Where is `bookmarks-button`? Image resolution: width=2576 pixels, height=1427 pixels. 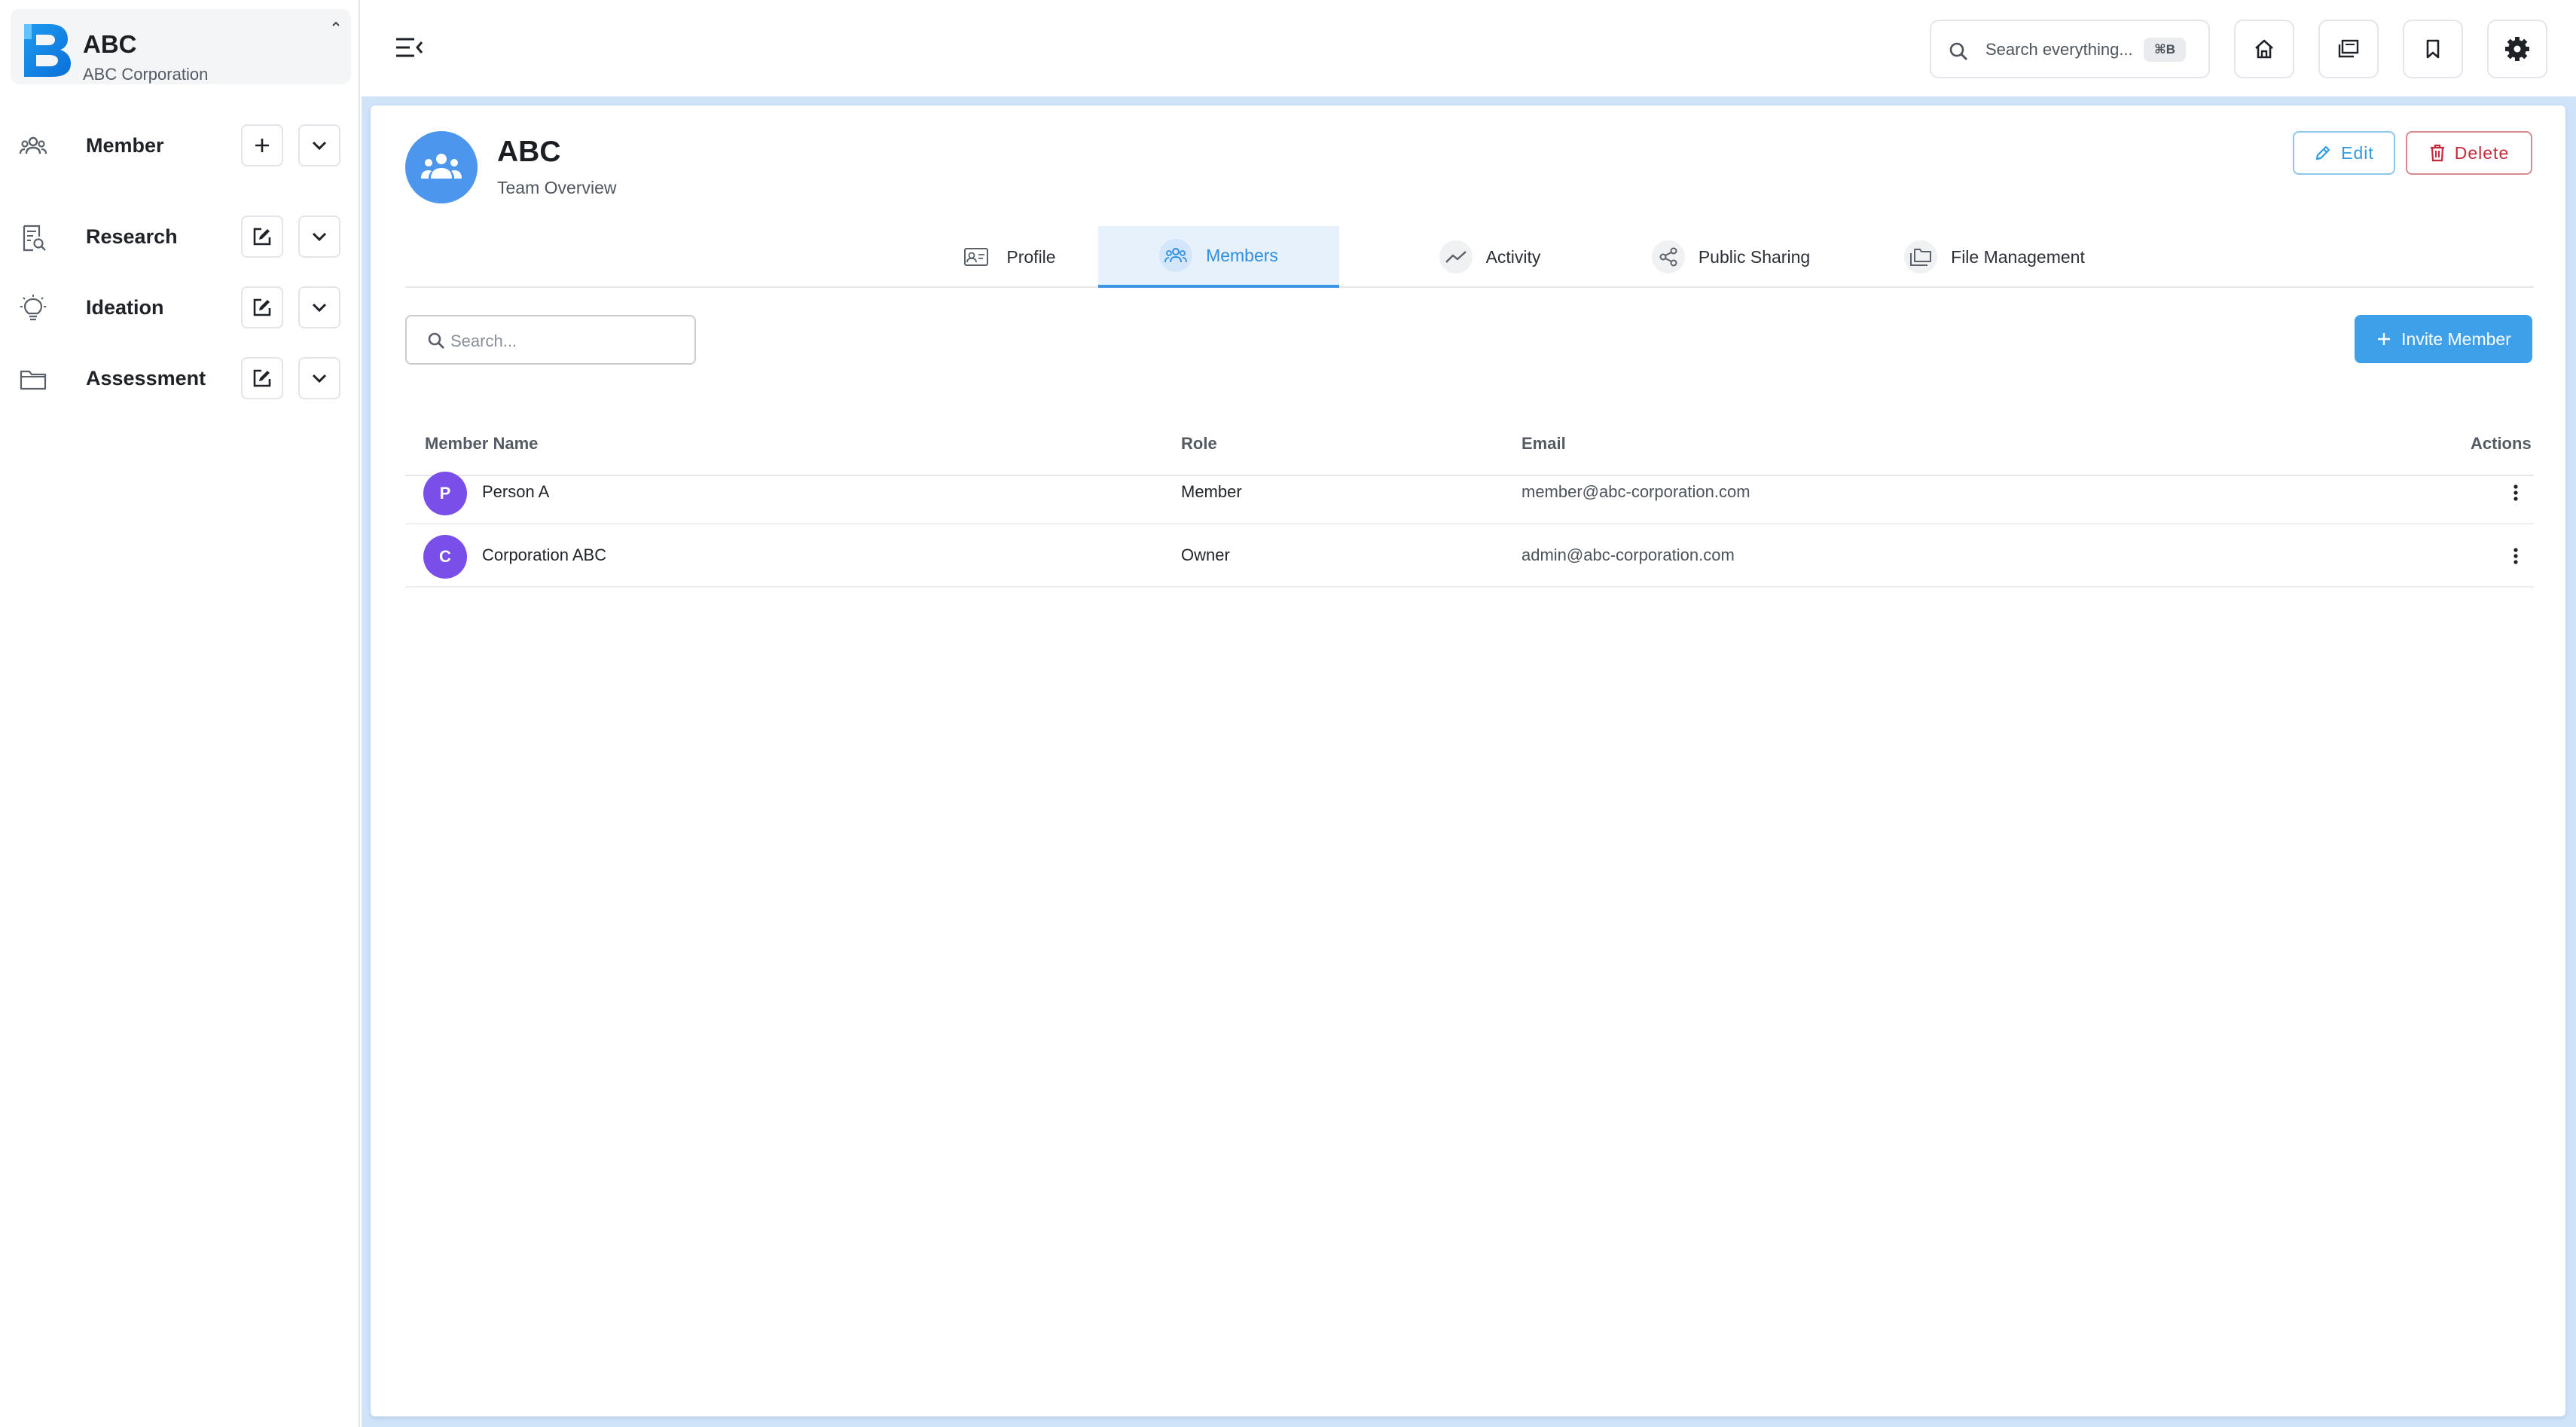
bookmarks-button is located at coordinates (2433, 49).